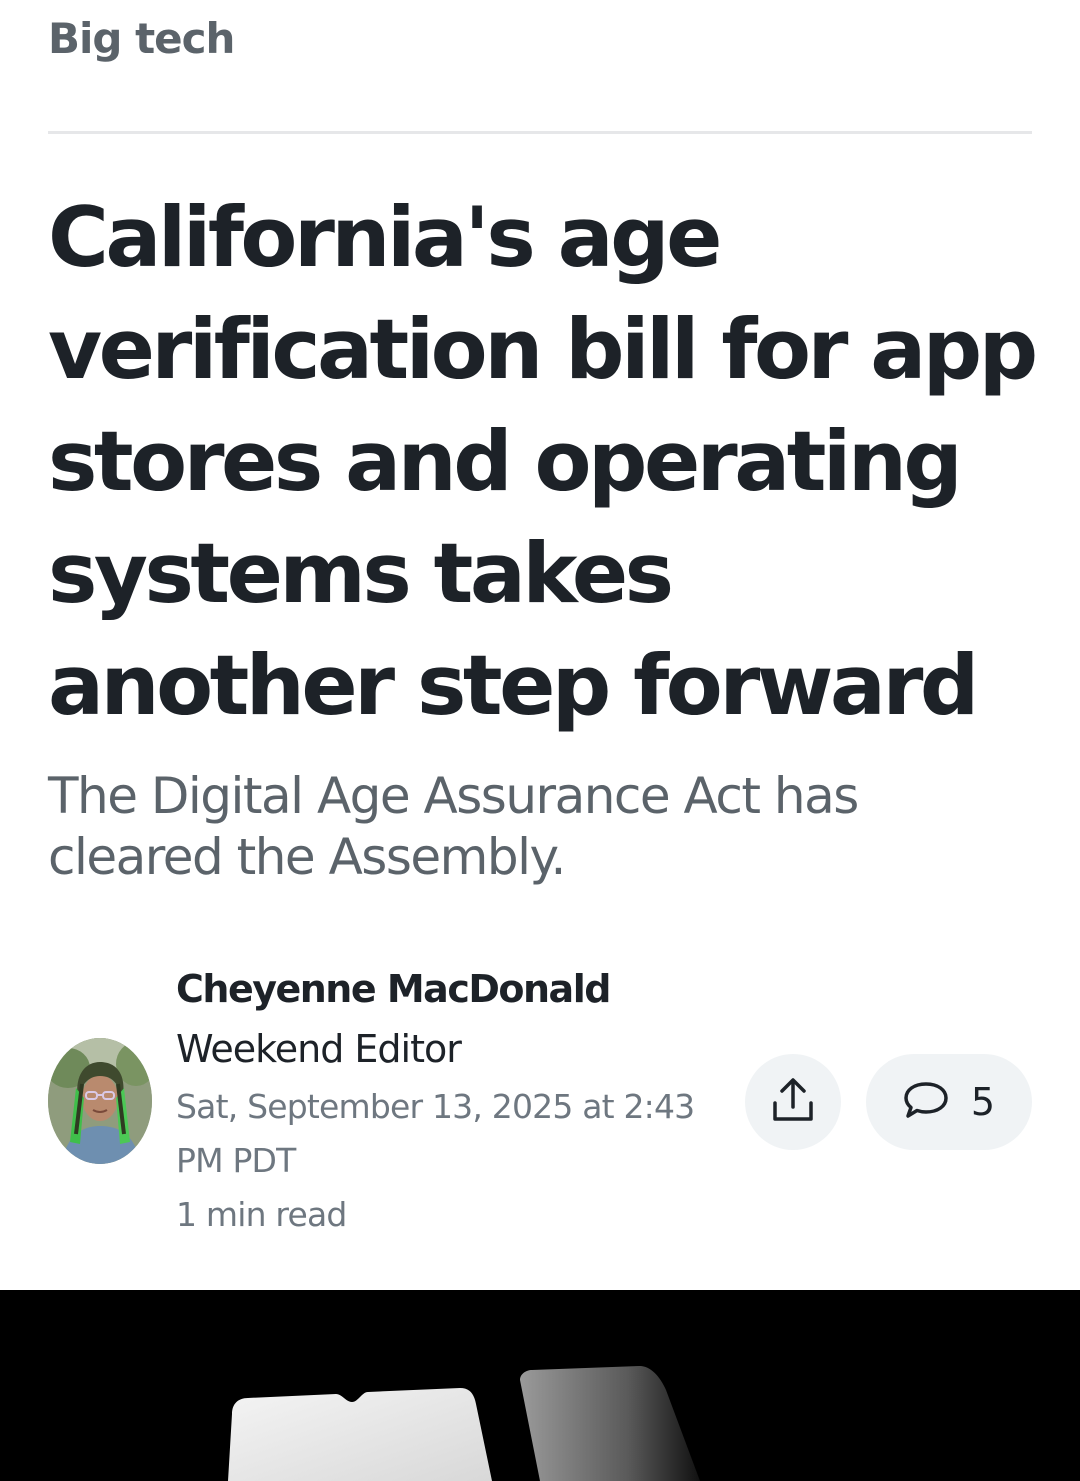 The width and height of the screenshot is (1080, 1481). I want to click on divider, so click(540, 132).